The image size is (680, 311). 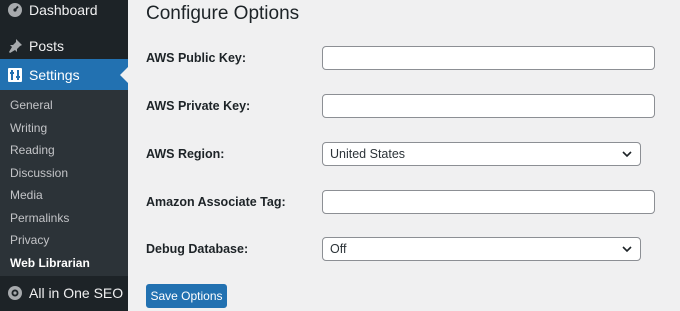 What do you see at coordinates (32, 150) in the screenshot?
I see `submenu-reading: Reading` at bounding box center [32, 150].